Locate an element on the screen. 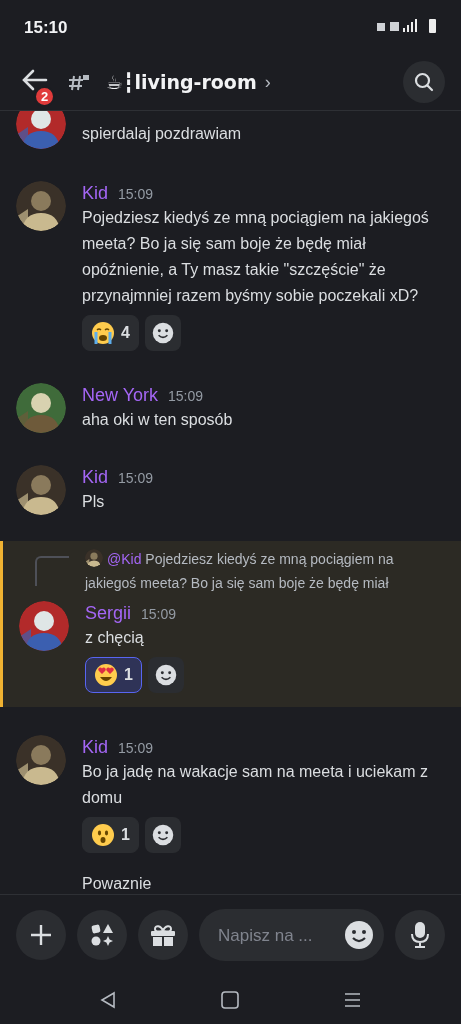 The width and height of the screenshot is (461, 1024). gift-icon is located at coordinates (163, 935).